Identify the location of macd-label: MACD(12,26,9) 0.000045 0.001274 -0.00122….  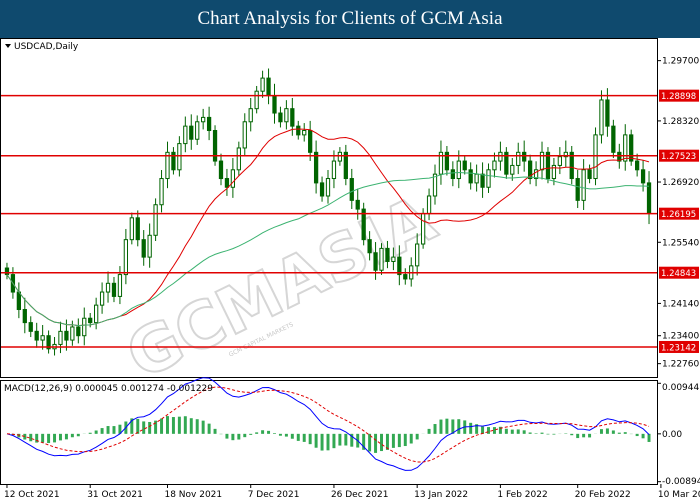
(108, 389).